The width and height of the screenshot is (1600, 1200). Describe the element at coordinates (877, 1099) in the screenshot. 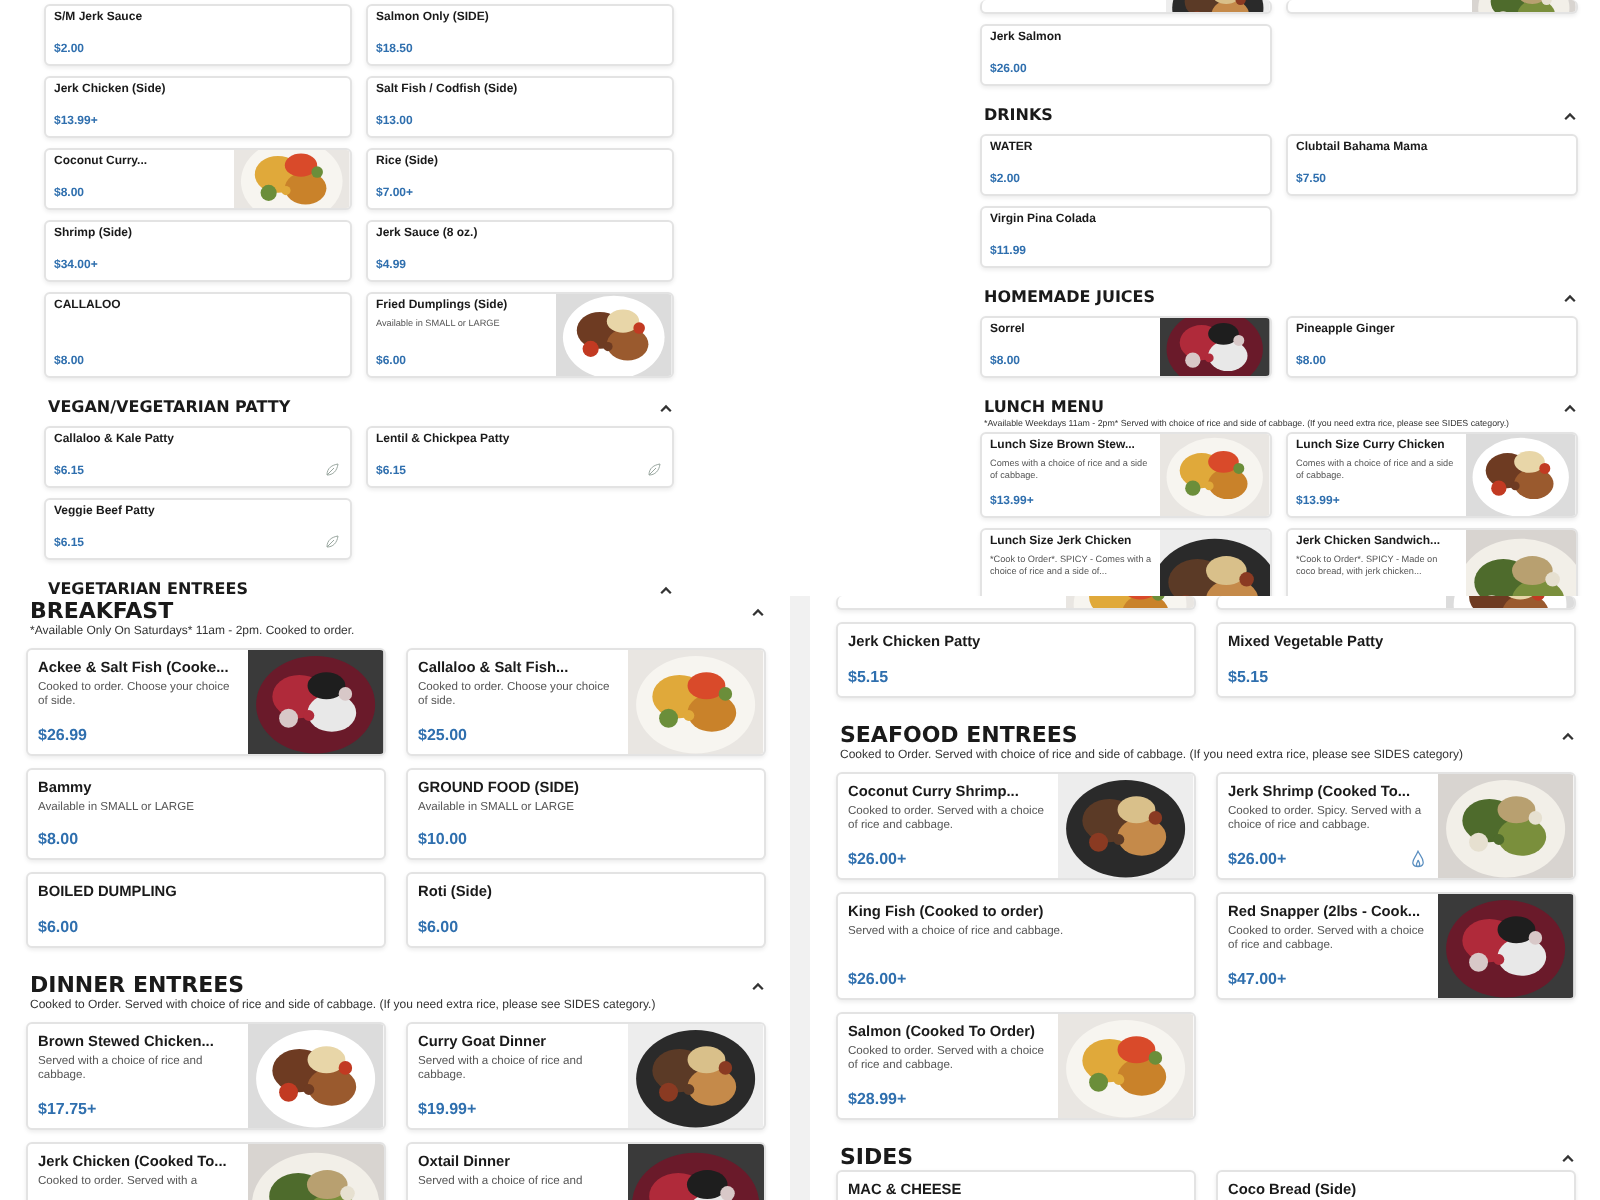

I see `item-price: $28.99+` at that location.